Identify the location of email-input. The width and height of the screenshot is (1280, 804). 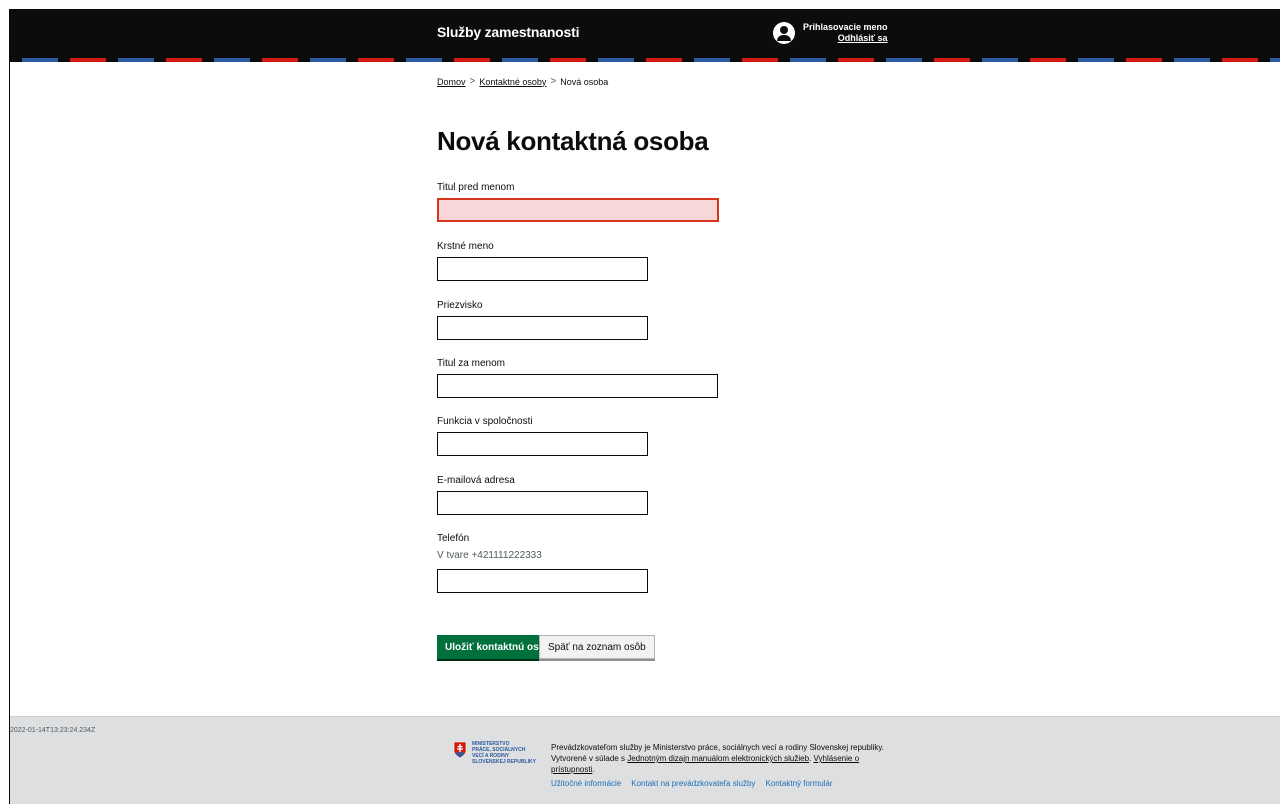
(542, 503).